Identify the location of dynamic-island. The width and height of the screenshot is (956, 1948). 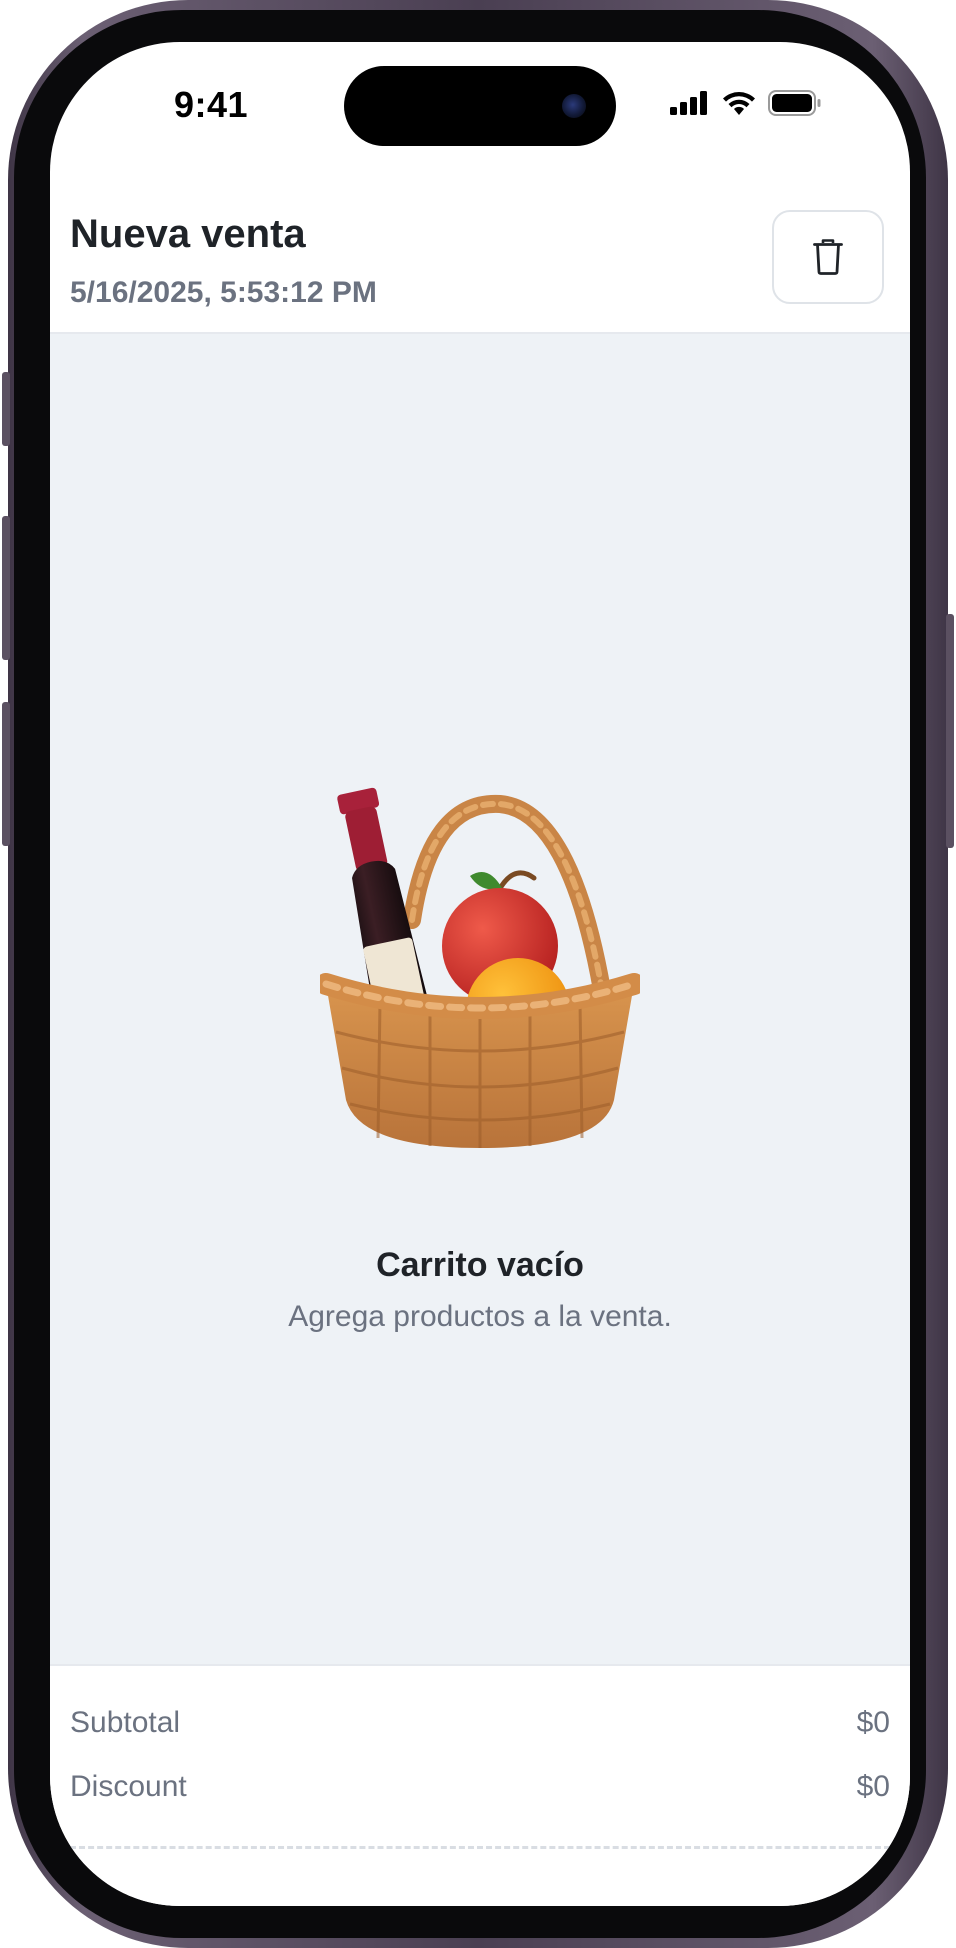
(480, 106).